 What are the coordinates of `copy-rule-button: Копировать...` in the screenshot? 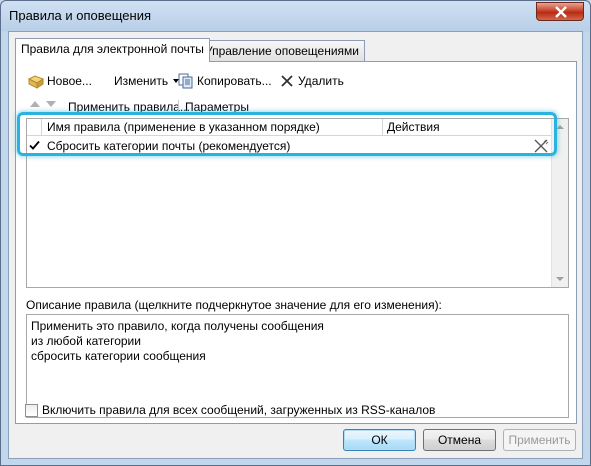 It's located at (225, 81).